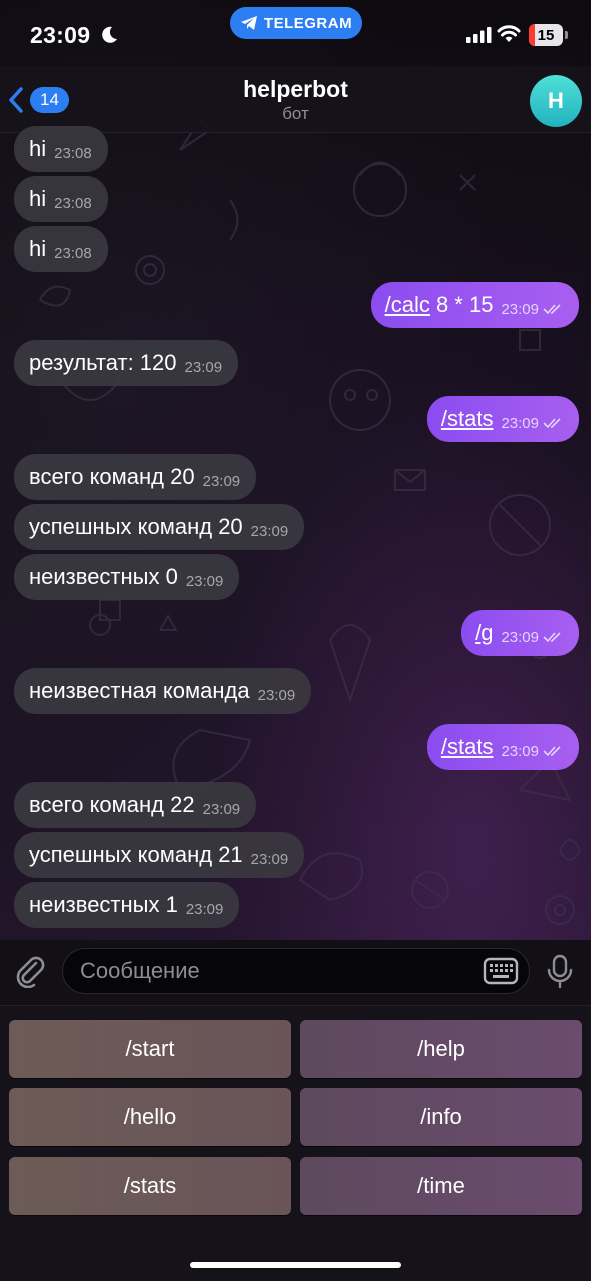  Describe the element at coordinates (135, 805) in the screenshot. I see `message-incoming: всего команд 22 23:09` at that location.